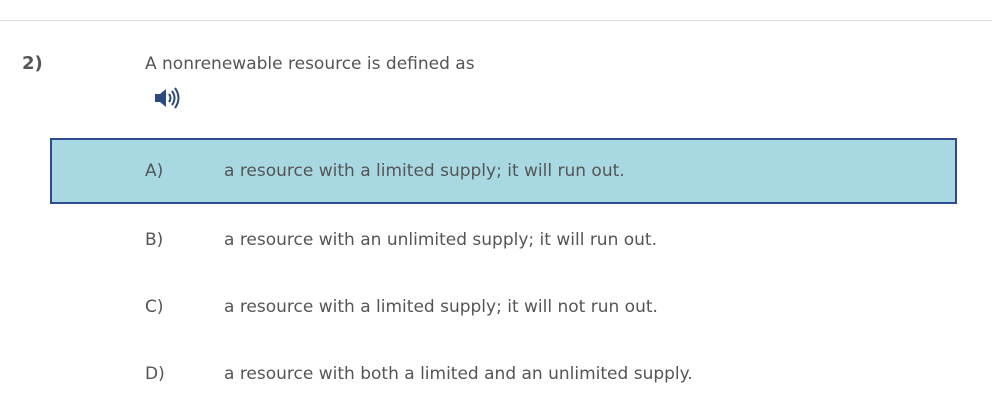 The width and height of the screenshot is (992, 408). What do you see at coordinates (32, 63) in the screenshot?
I see `question-number: 2)` at bounding box center [32, 63].